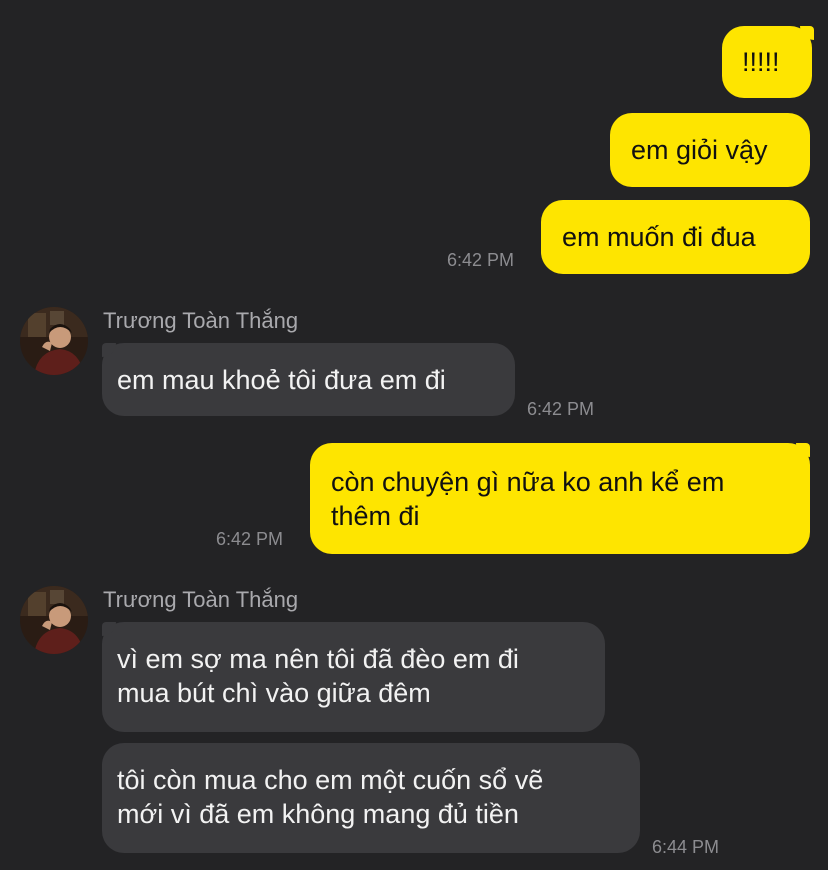 Image resolution: width=828 pixels, height=870 pixels. What do you see at coordinates (281, 380) in the screenshot?
I see `message-text: em mau khoẻ tôi đưa em đi` at bounding box center [281, 380].